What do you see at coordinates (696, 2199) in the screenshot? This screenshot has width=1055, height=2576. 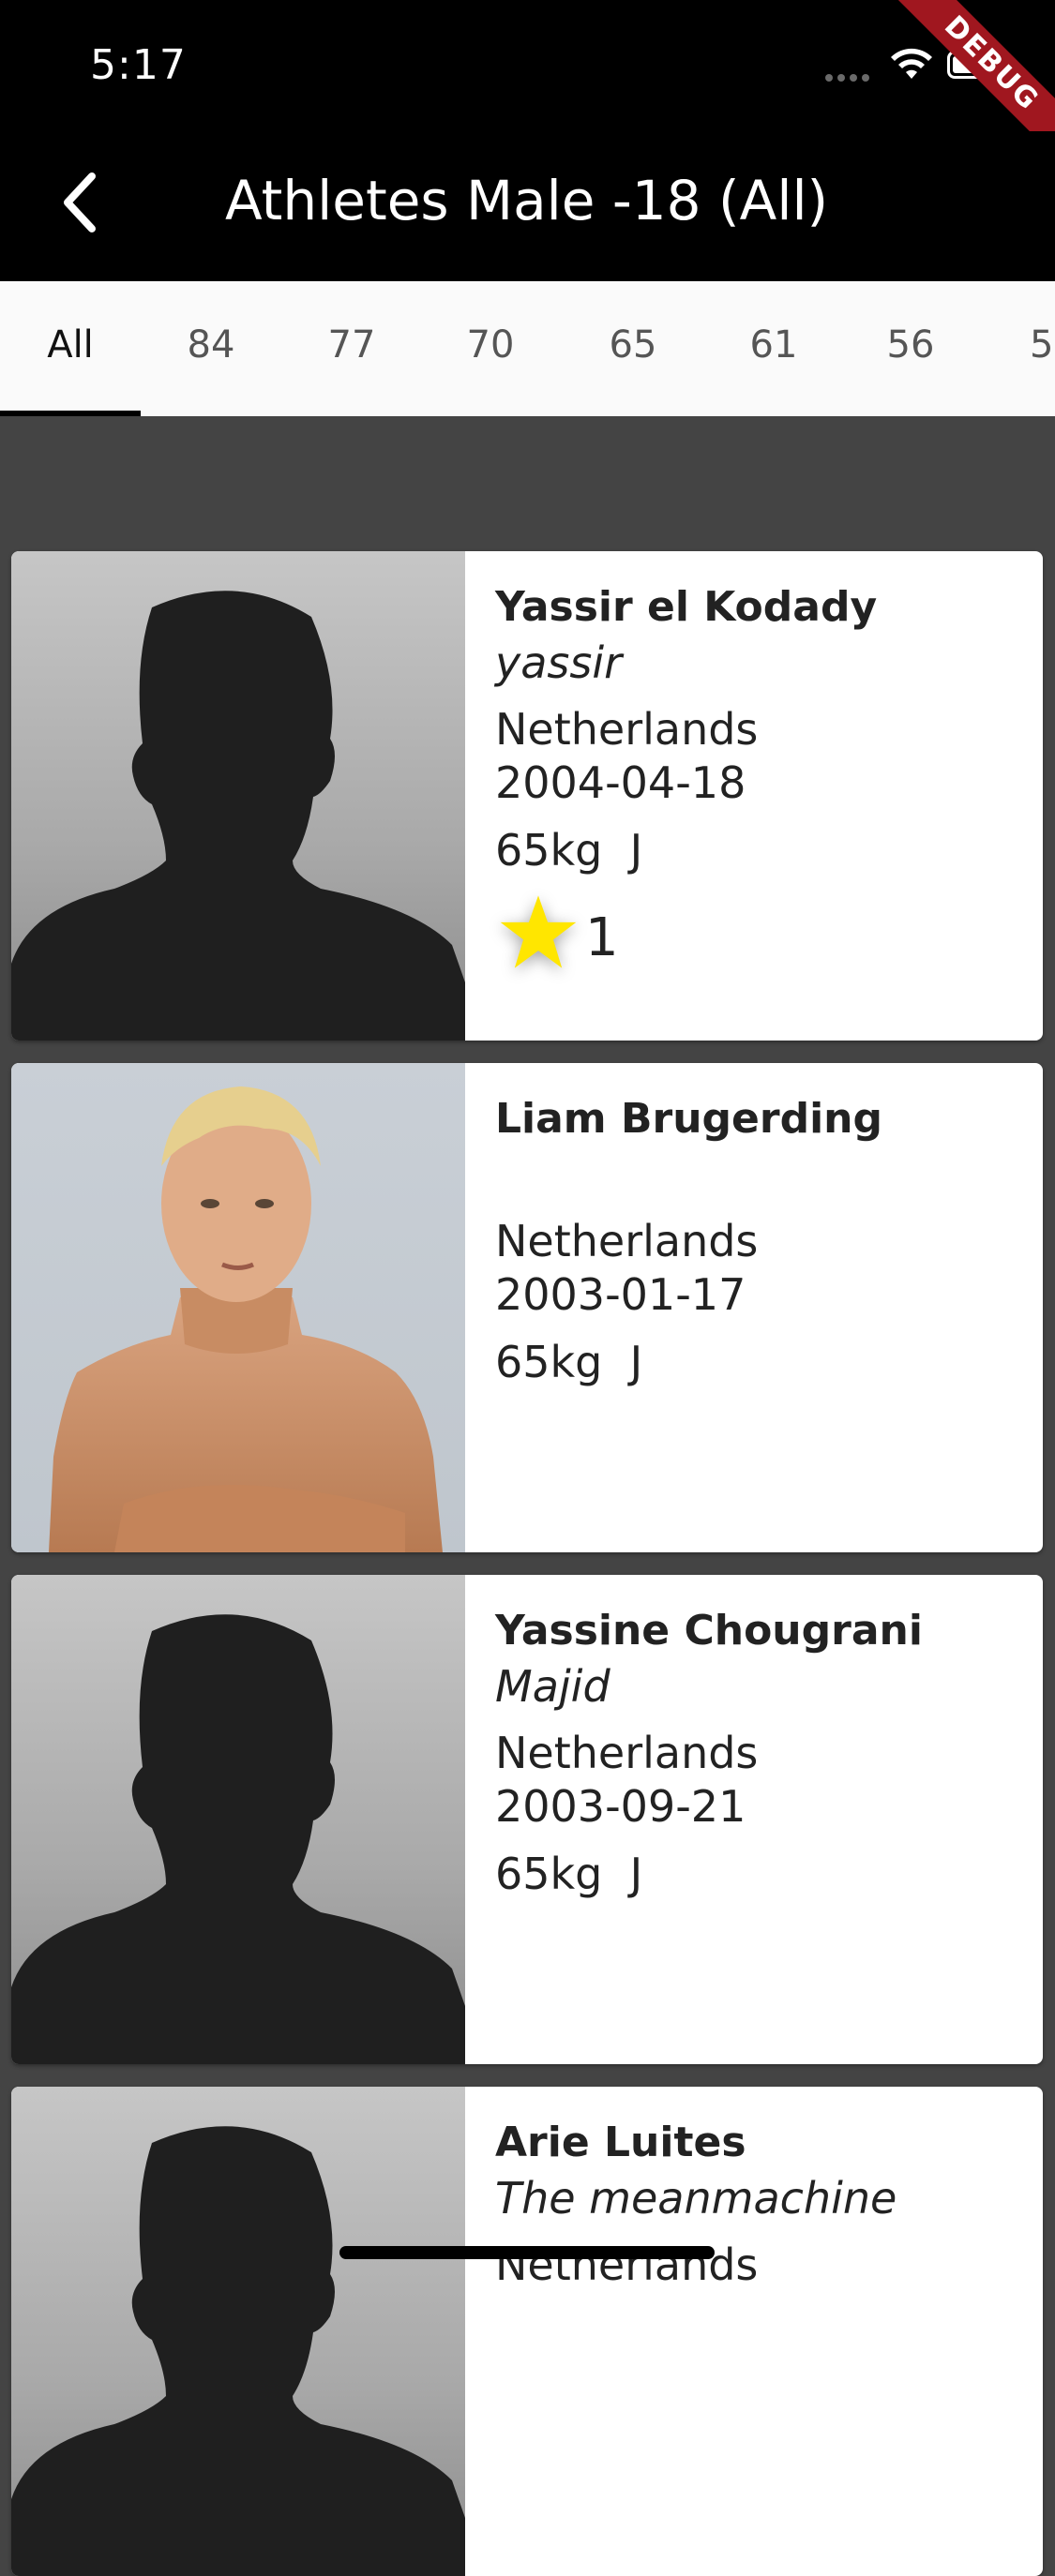 I see `athlete-nickname: The meanmachine` at bounding box center [696, 2199].